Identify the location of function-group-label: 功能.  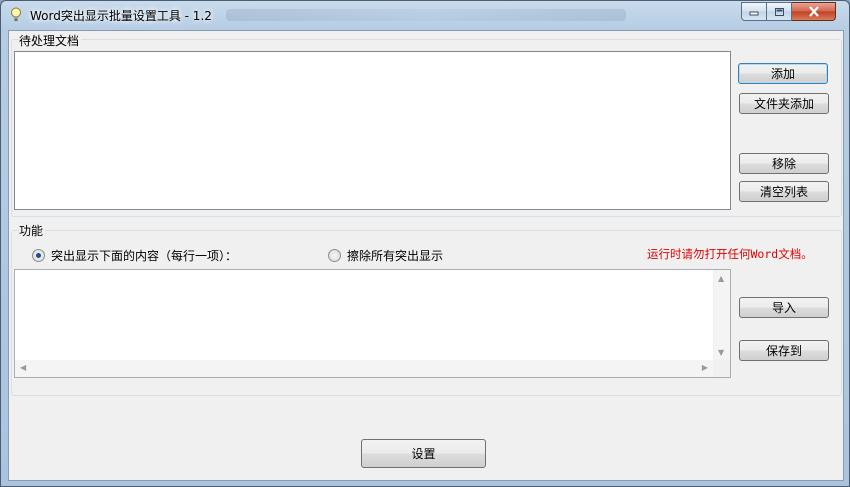
(32, 230).